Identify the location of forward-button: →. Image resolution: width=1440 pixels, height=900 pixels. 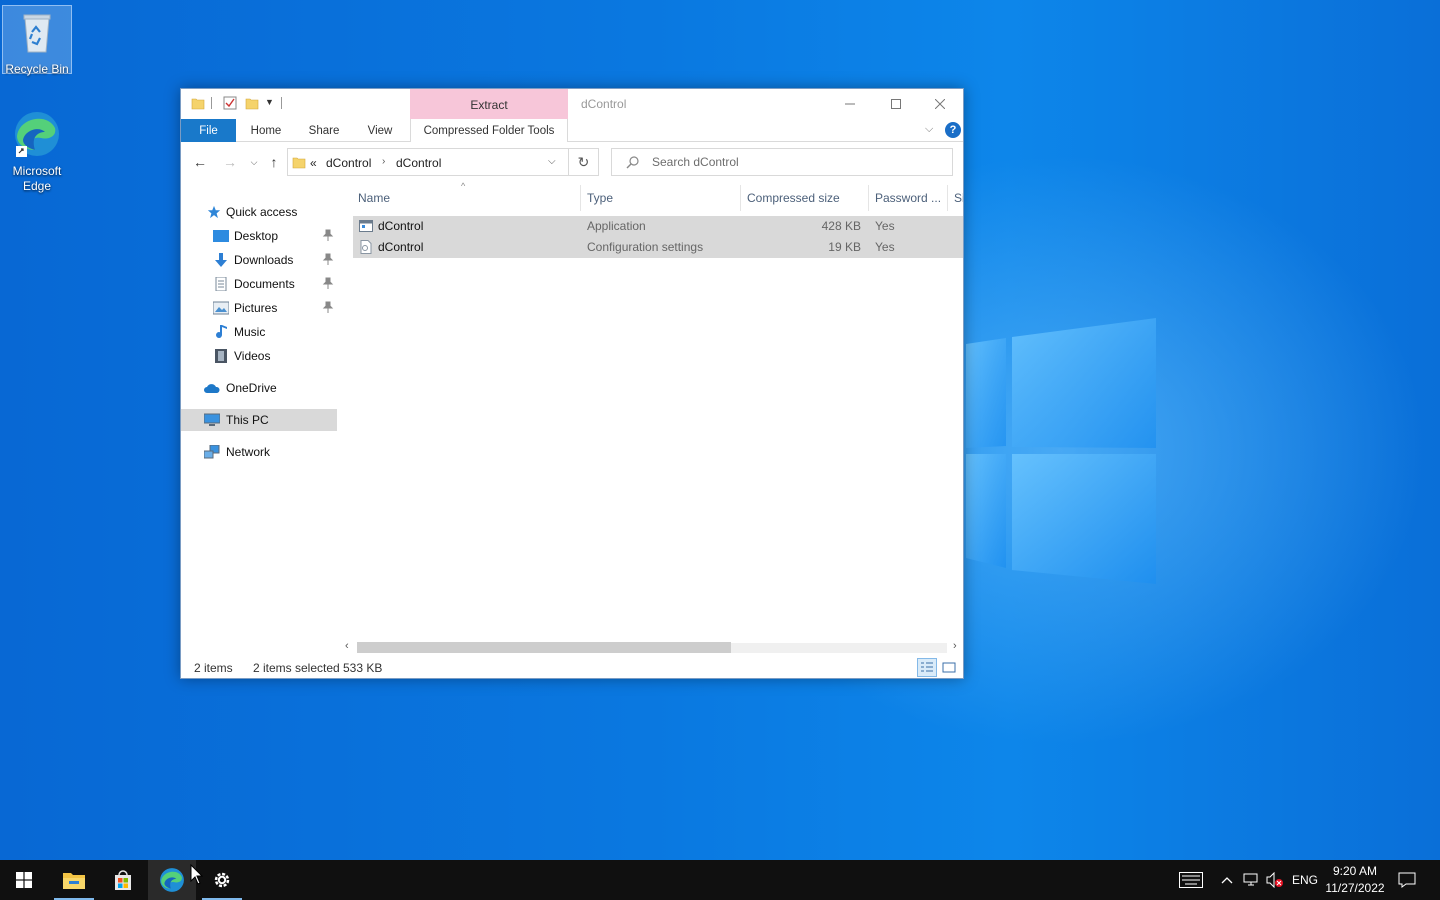
(230, 162).